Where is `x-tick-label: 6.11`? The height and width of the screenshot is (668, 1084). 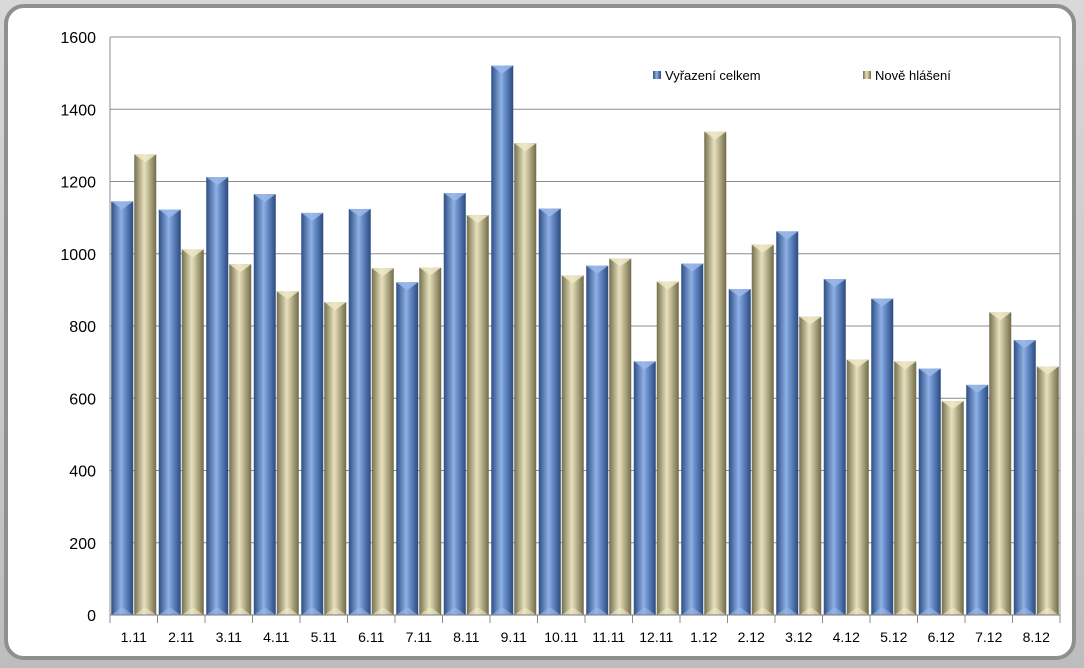 x-tick-label: 6.11 is located at coordinates (371, 637).